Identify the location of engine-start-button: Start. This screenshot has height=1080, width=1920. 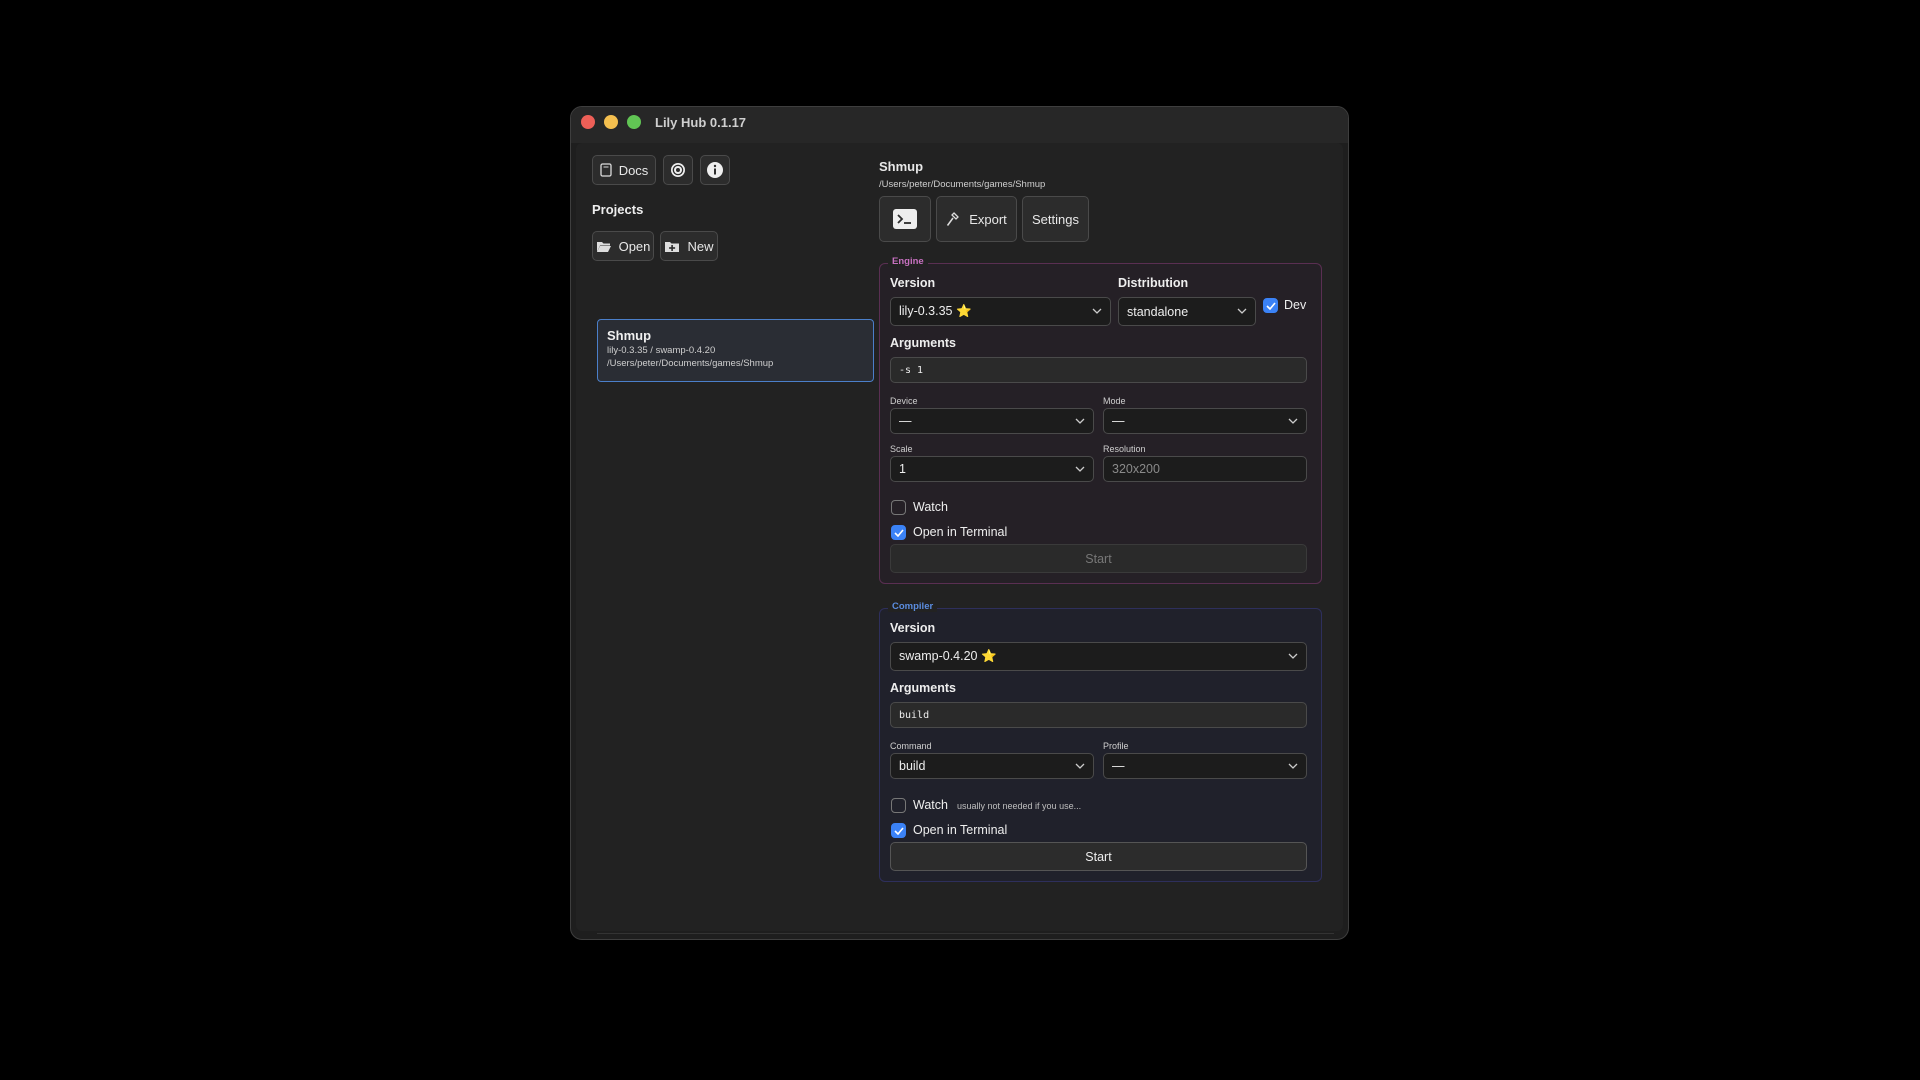
(1098, 558).